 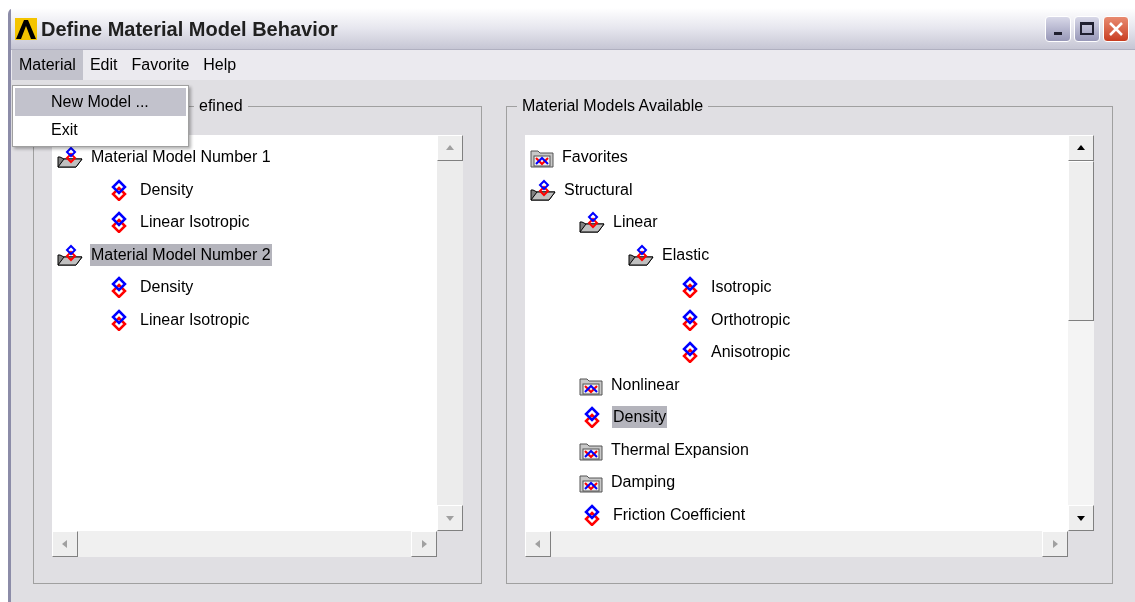 I want to click on minimize-button, so click(x=1058, y=28).